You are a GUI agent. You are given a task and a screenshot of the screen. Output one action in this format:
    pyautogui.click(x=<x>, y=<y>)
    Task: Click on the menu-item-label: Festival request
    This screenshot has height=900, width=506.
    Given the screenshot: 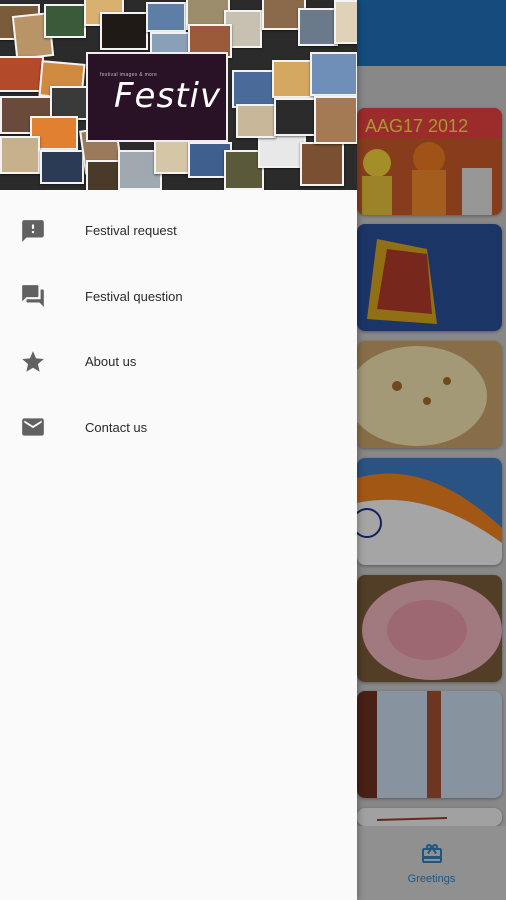 What is the action you would take?
    pyautogui.click(x=131, y=231)
    